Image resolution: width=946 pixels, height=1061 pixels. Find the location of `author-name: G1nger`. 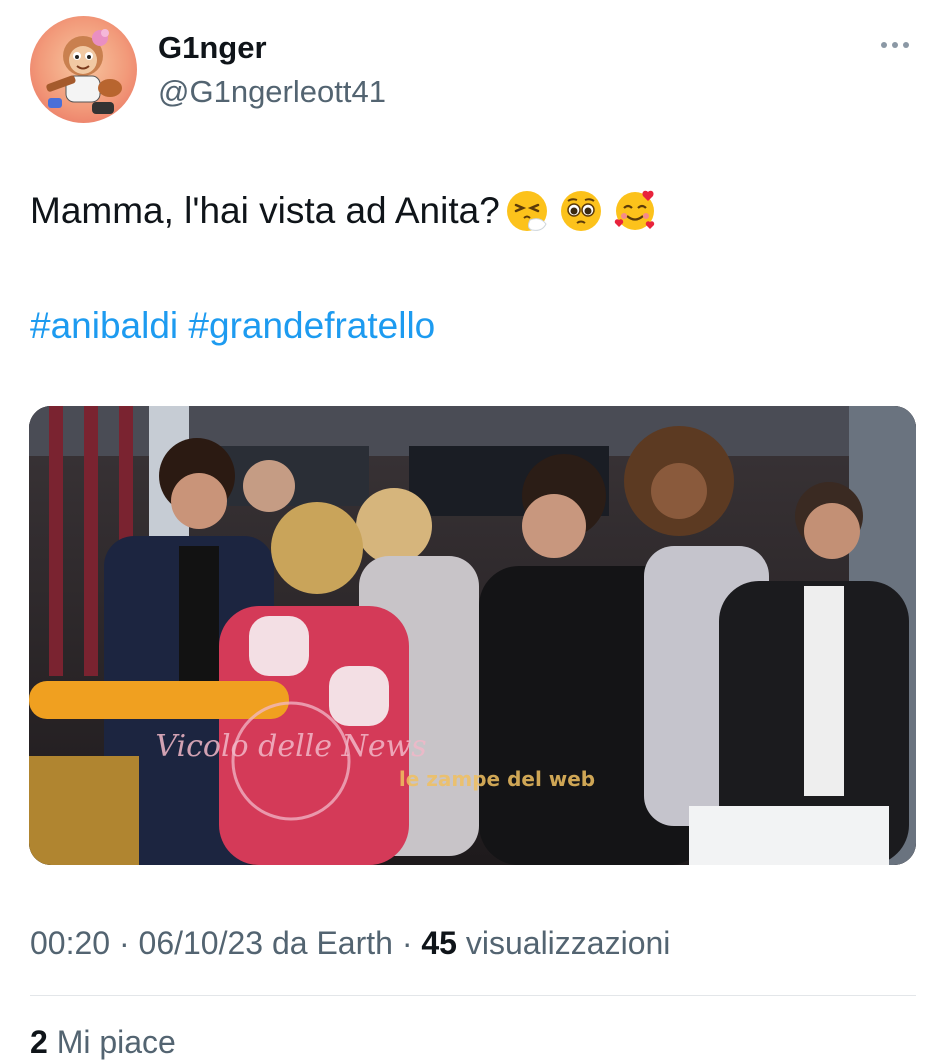

author-name: G1nger is located at coordinates (212, 48).